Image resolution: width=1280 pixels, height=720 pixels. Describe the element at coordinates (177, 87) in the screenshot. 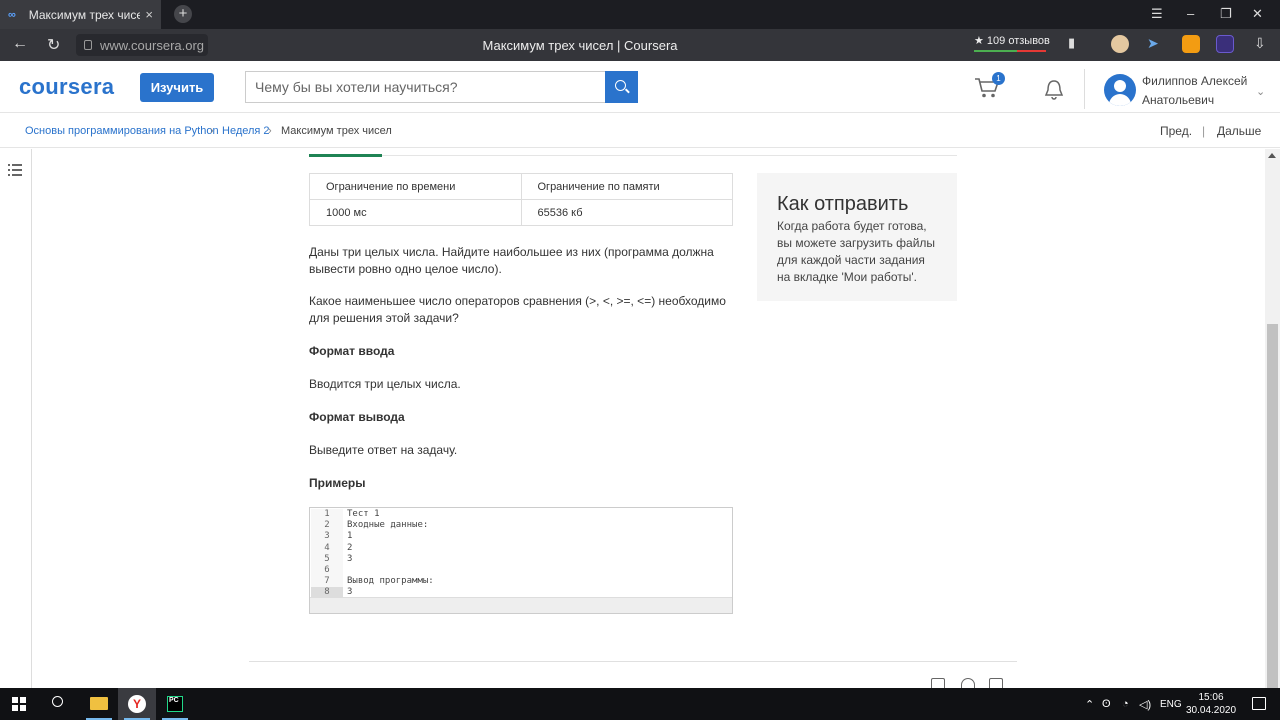

I see `explore-button: Изучить` at that location.